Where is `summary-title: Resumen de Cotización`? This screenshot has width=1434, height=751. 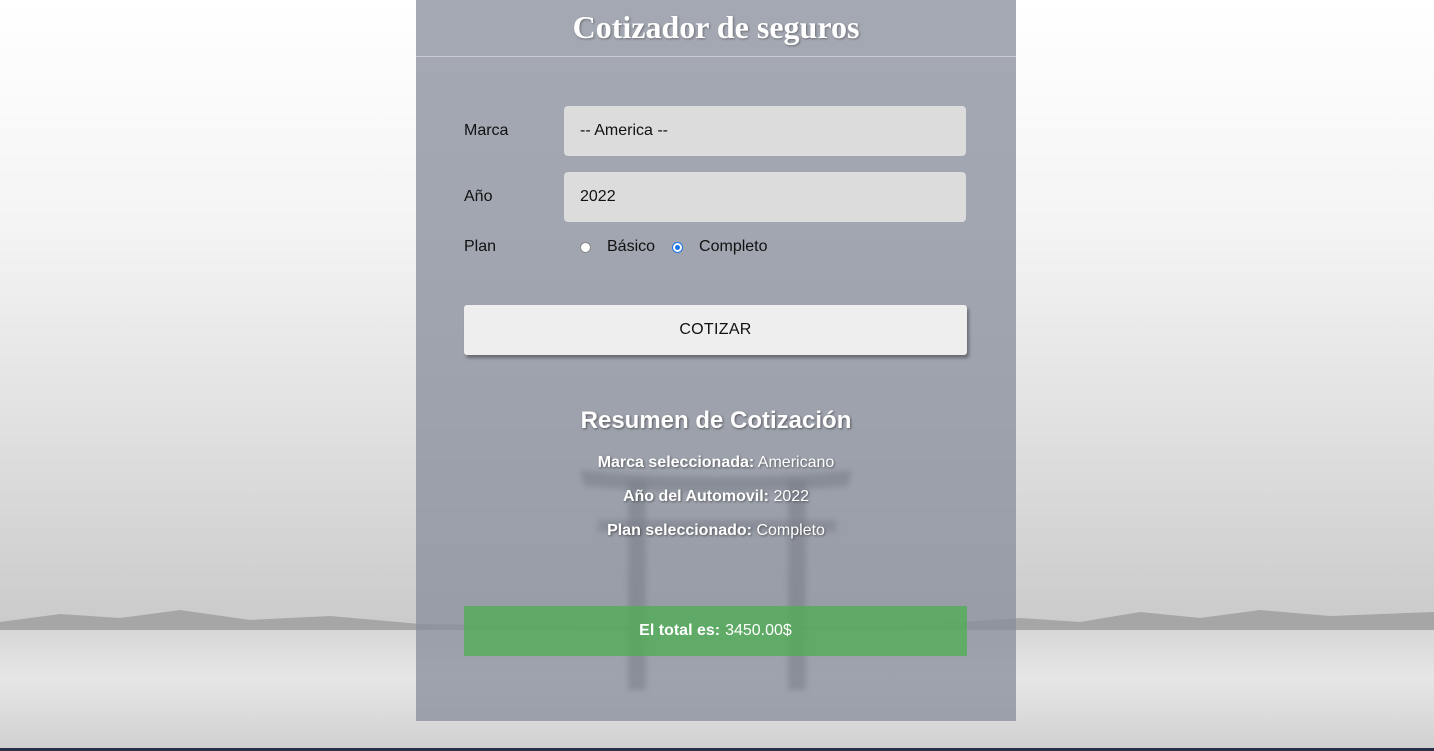
summary-title: Resumen de Cotización is located at coordinates (716, 420).